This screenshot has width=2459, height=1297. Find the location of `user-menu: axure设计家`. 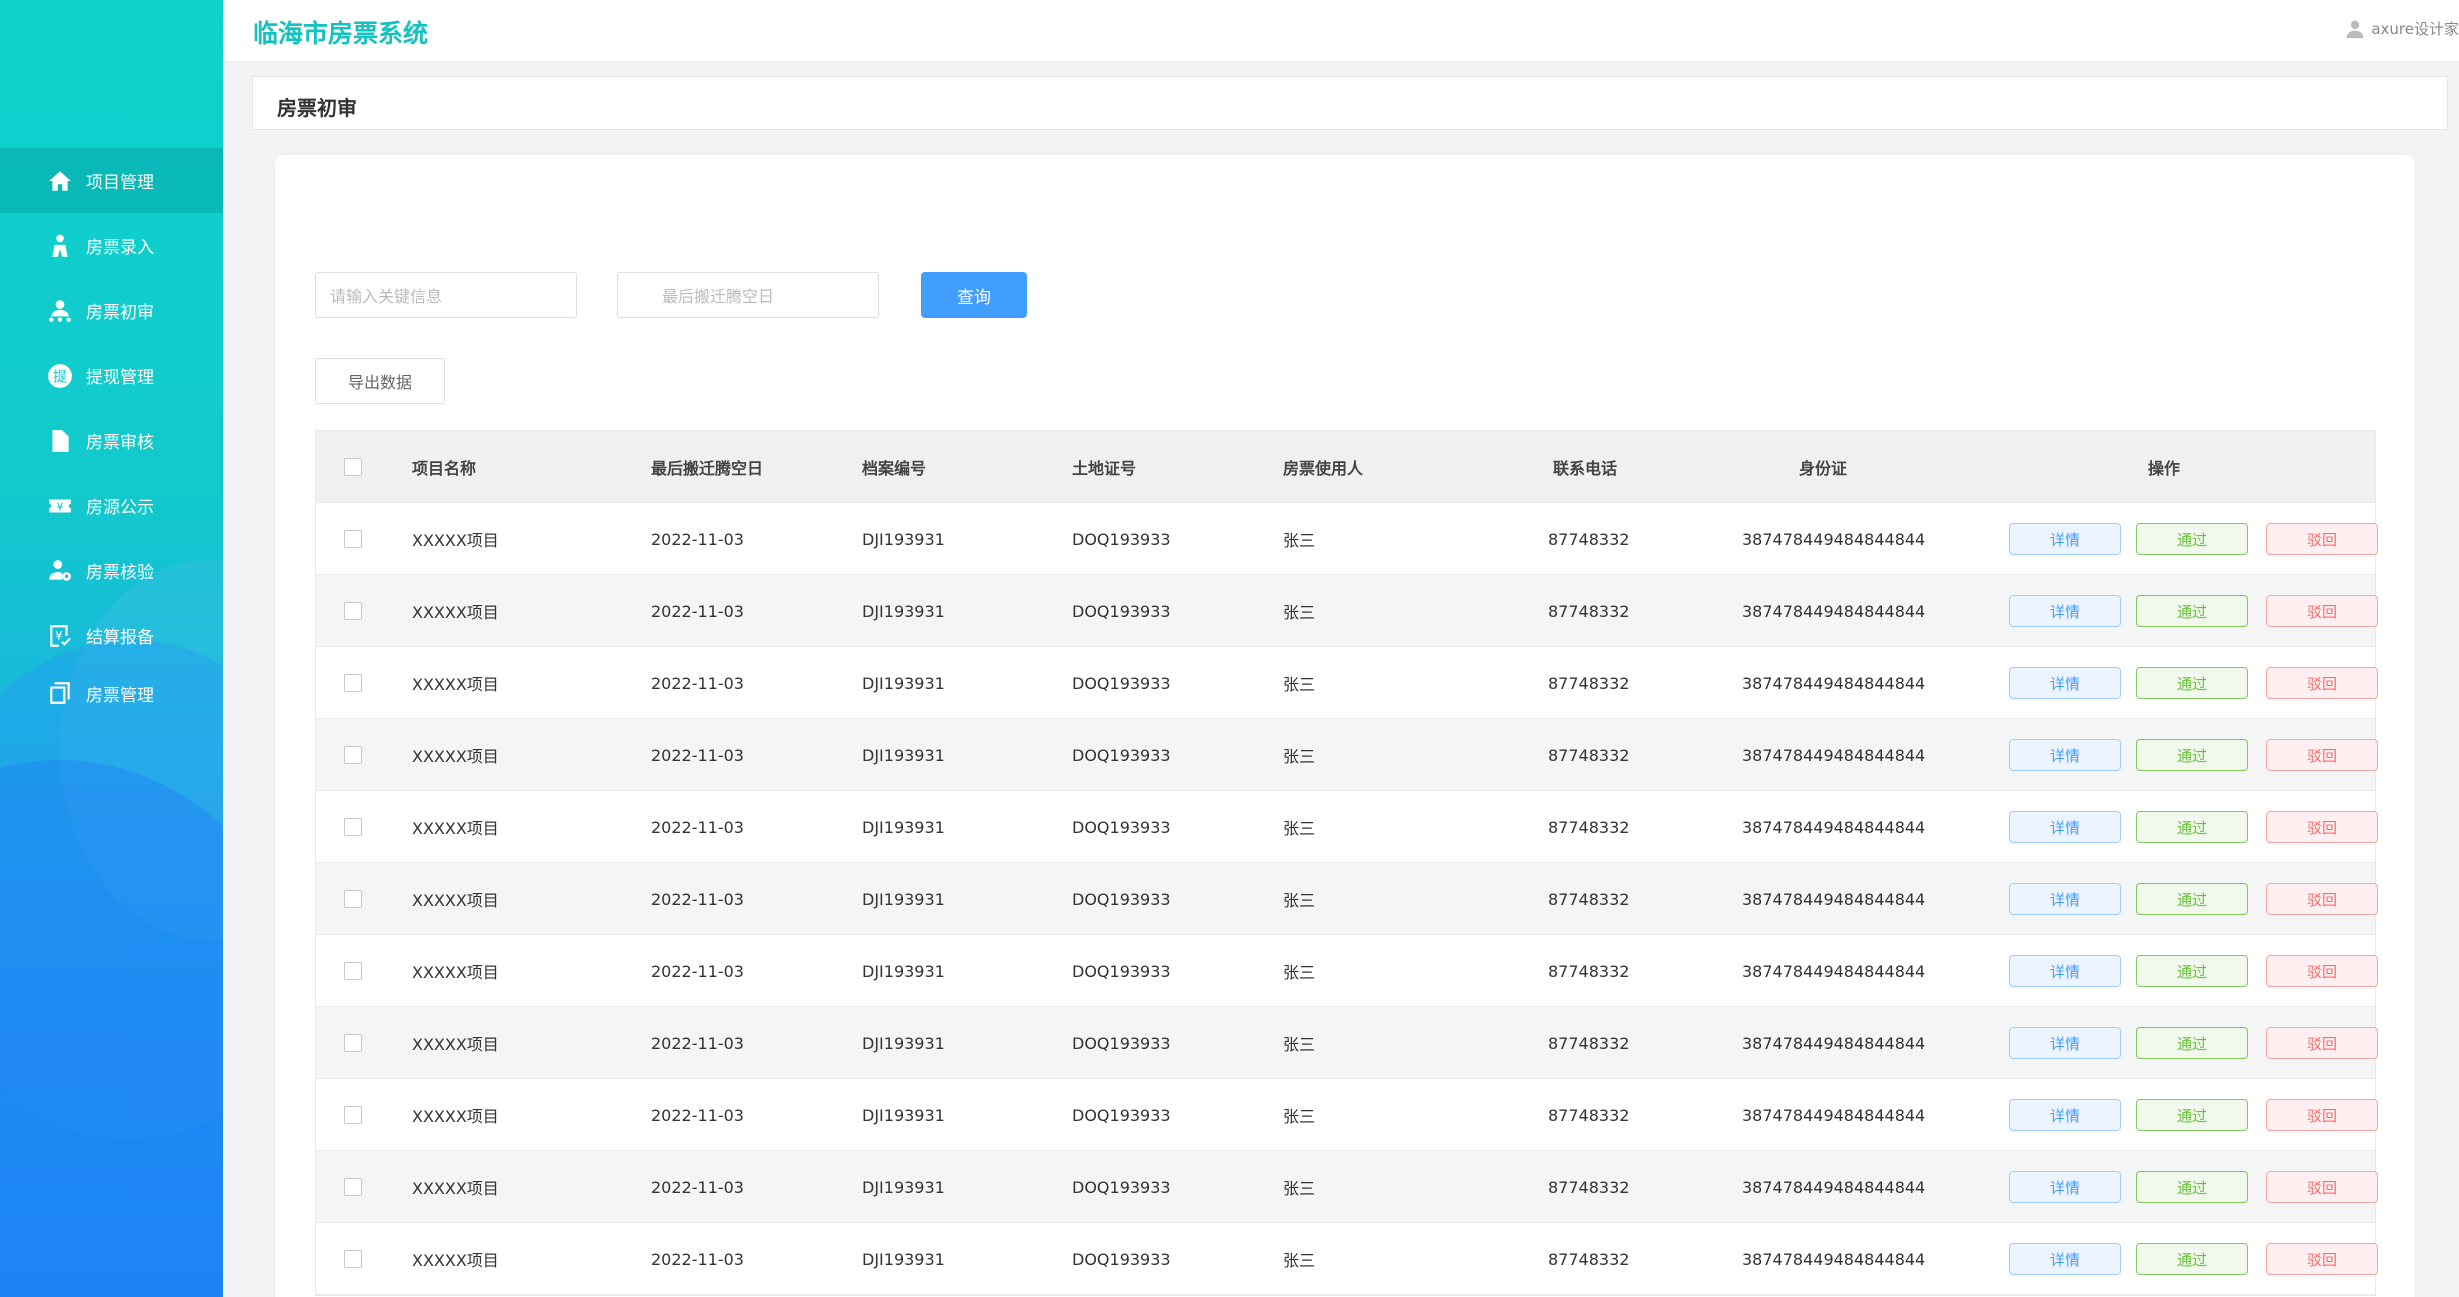

user-menu: axure设计家 is located at coordinates (2402, 28).